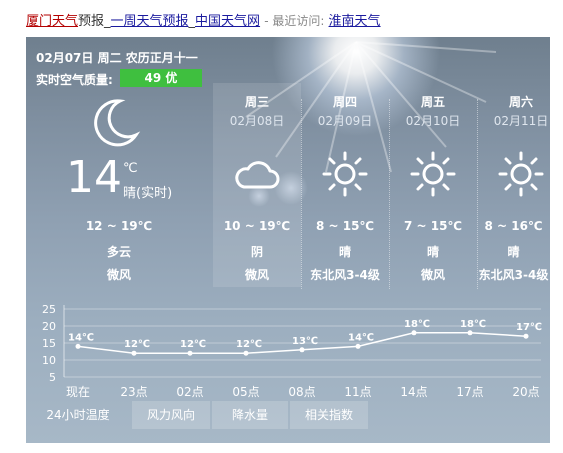 The width and height of the screenshot is (563, 453). What do you see at coordinates (529, 327) in the screenshot?
I see `temperature-data-label: 17℃` at bounding box center [529, 327].